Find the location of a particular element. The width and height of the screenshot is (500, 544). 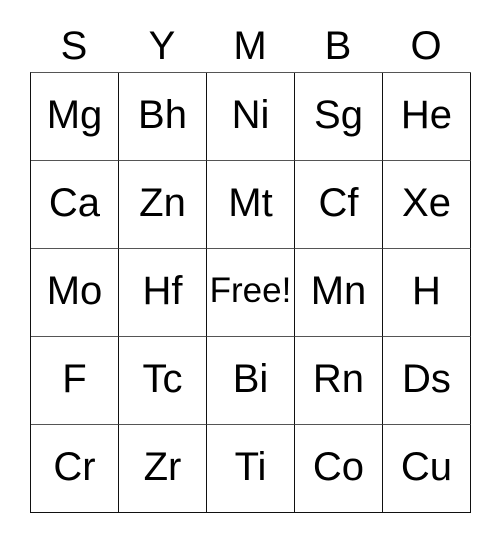

header-letter-m: M is located at coordinates (250, 46).